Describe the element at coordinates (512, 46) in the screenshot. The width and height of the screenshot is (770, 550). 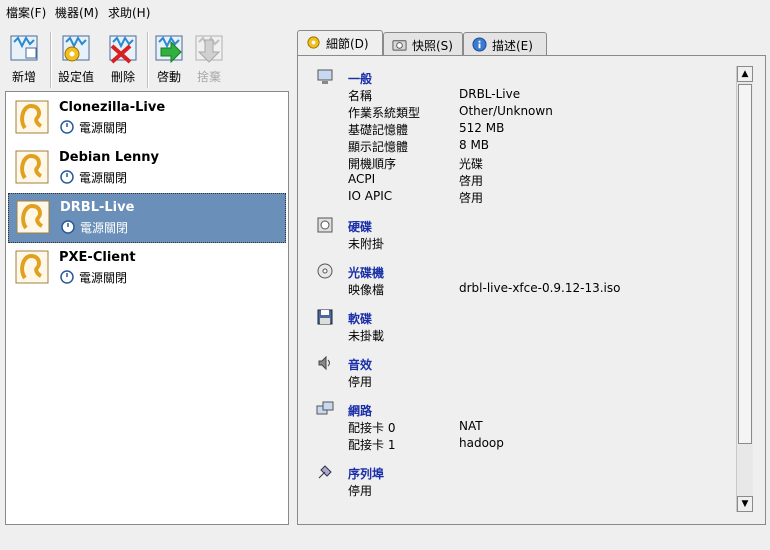
I see `tab-description-label: 描述(E)` at that location.